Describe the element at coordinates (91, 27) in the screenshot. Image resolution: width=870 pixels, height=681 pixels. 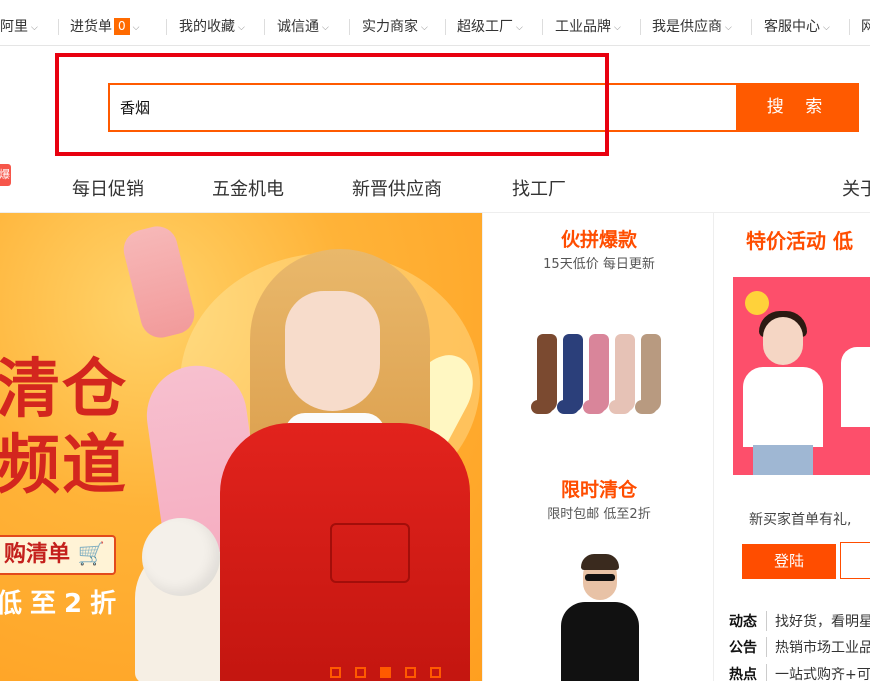
I see `topnav-label: 进货单` at that location.